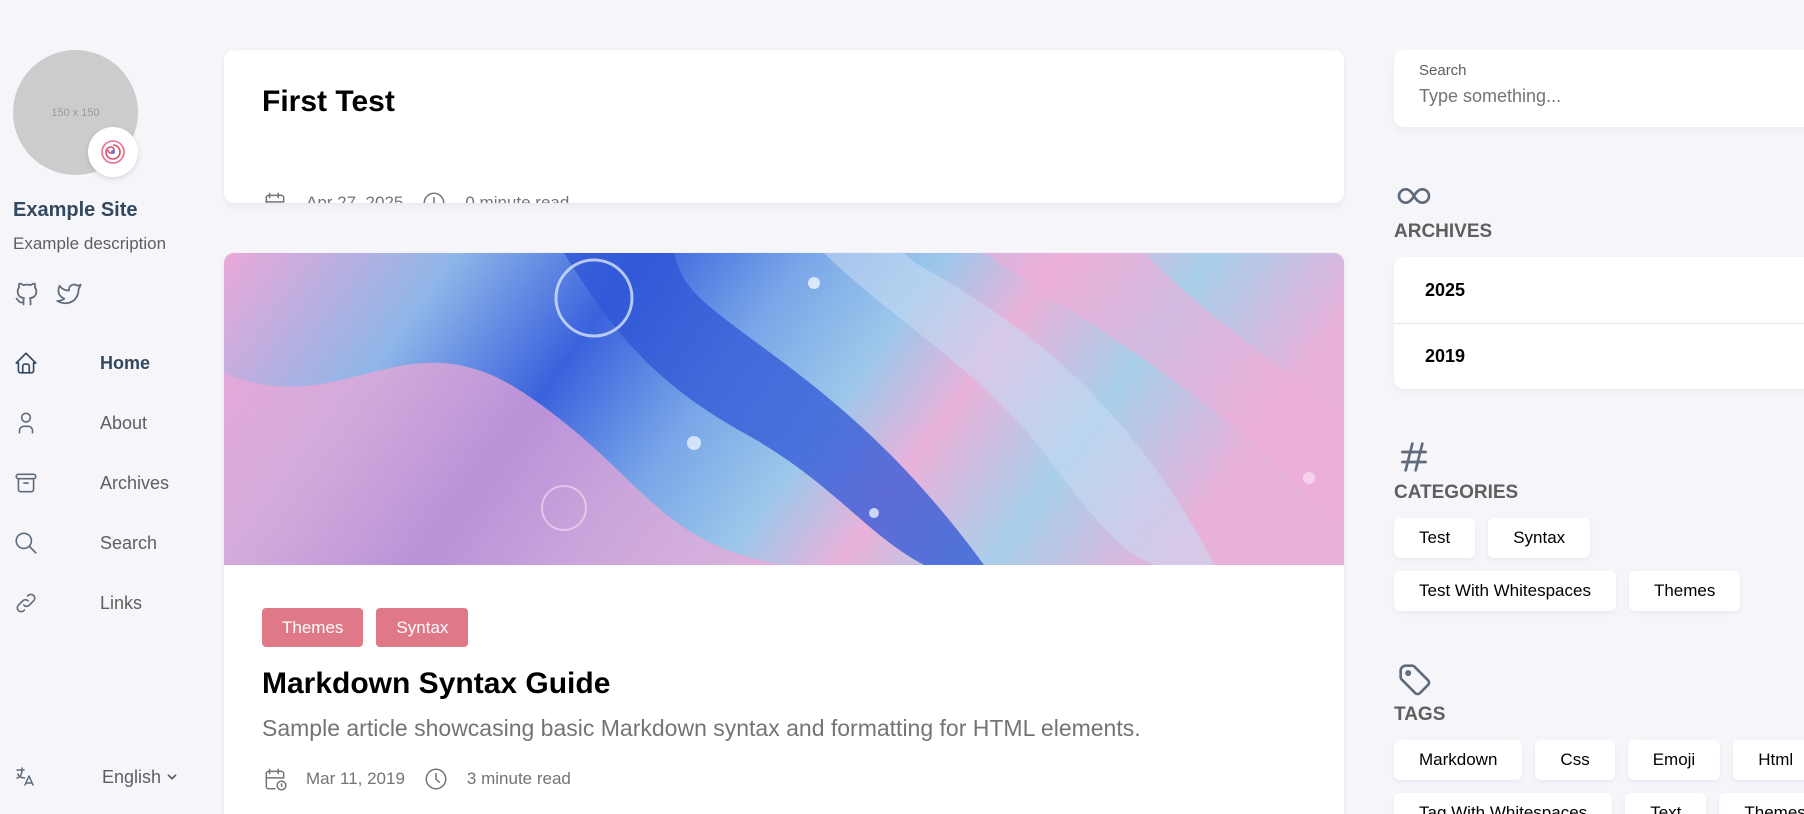 The height and width of the screenshot is (814, 1804). Describe the element at coordinates (1539, 538) in the screenshot. I see `category-chip: Syntax` at that location.